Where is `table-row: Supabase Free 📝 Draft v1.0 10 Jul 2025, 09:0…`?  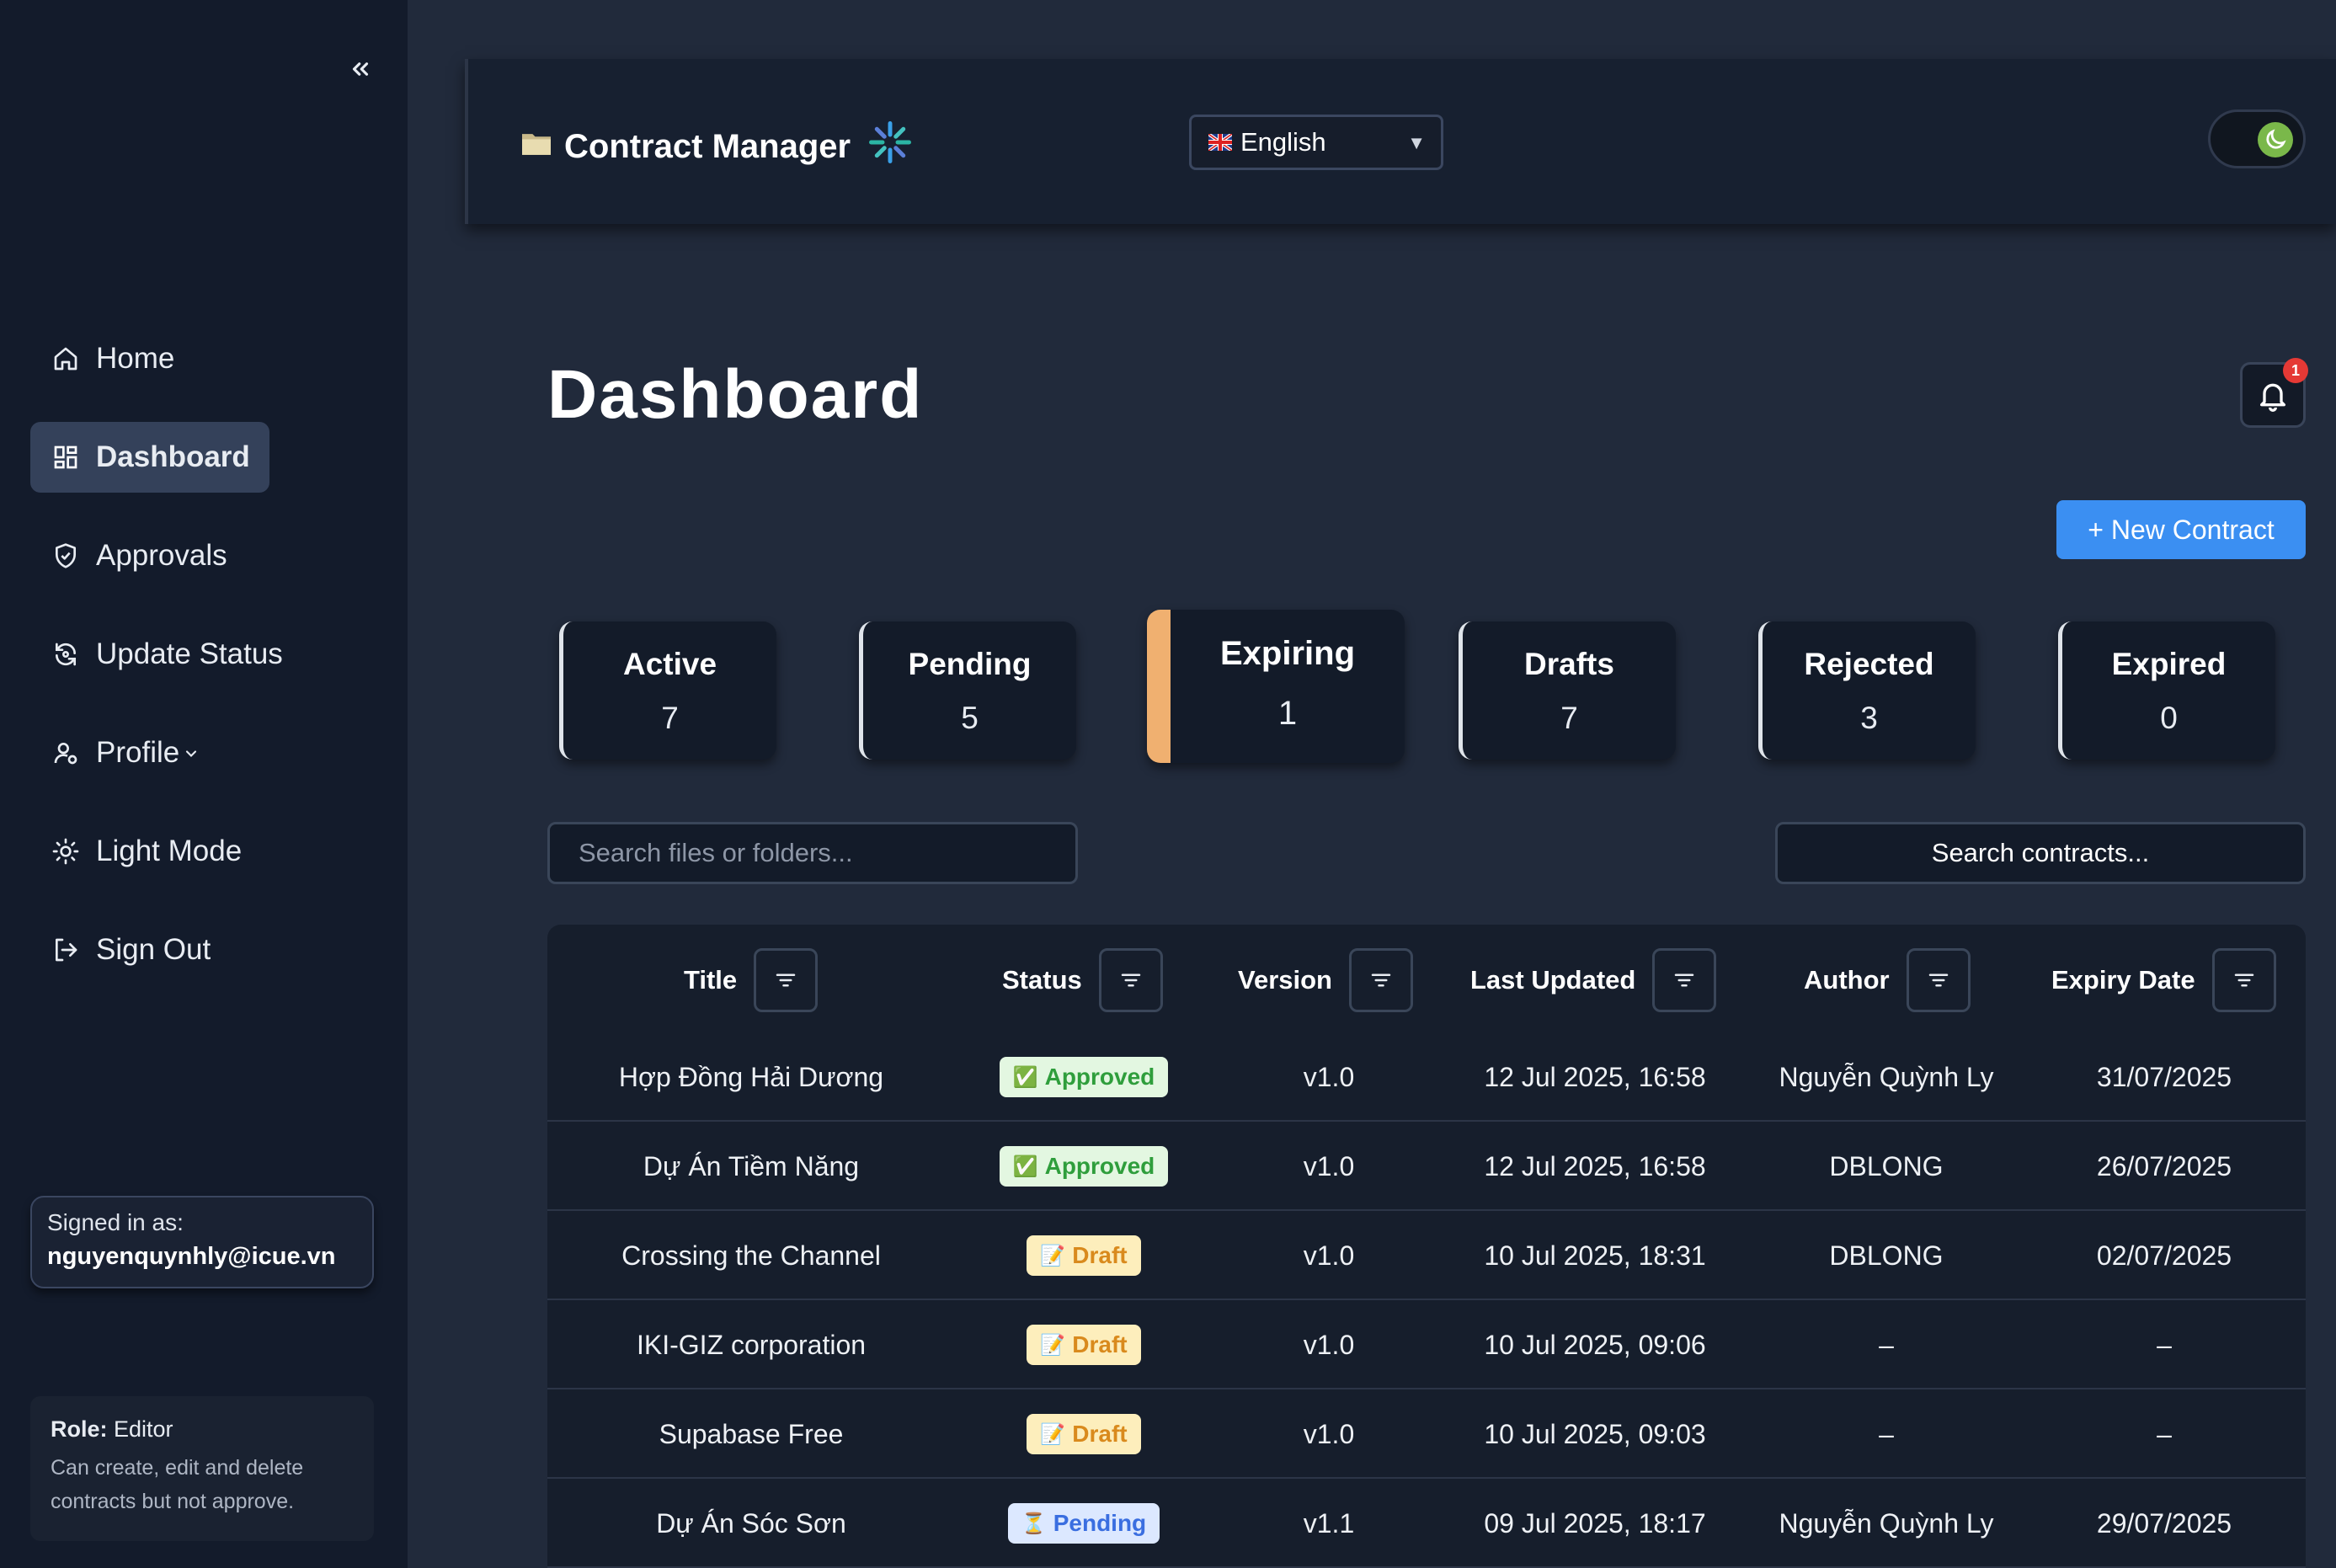
table-row: Supabase Free 📝 Draft v1.0 10 Jul 2025, 09:0… is located at coordinates (1426, 1434).